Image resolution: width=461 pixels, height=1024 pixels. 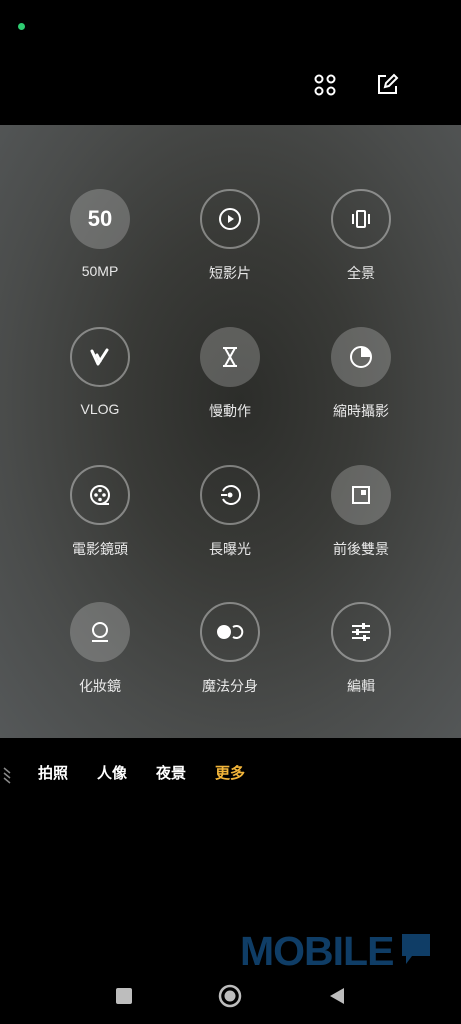 I want to click on mode-long-exposure: 長曝光, so click(x=230, y=512).